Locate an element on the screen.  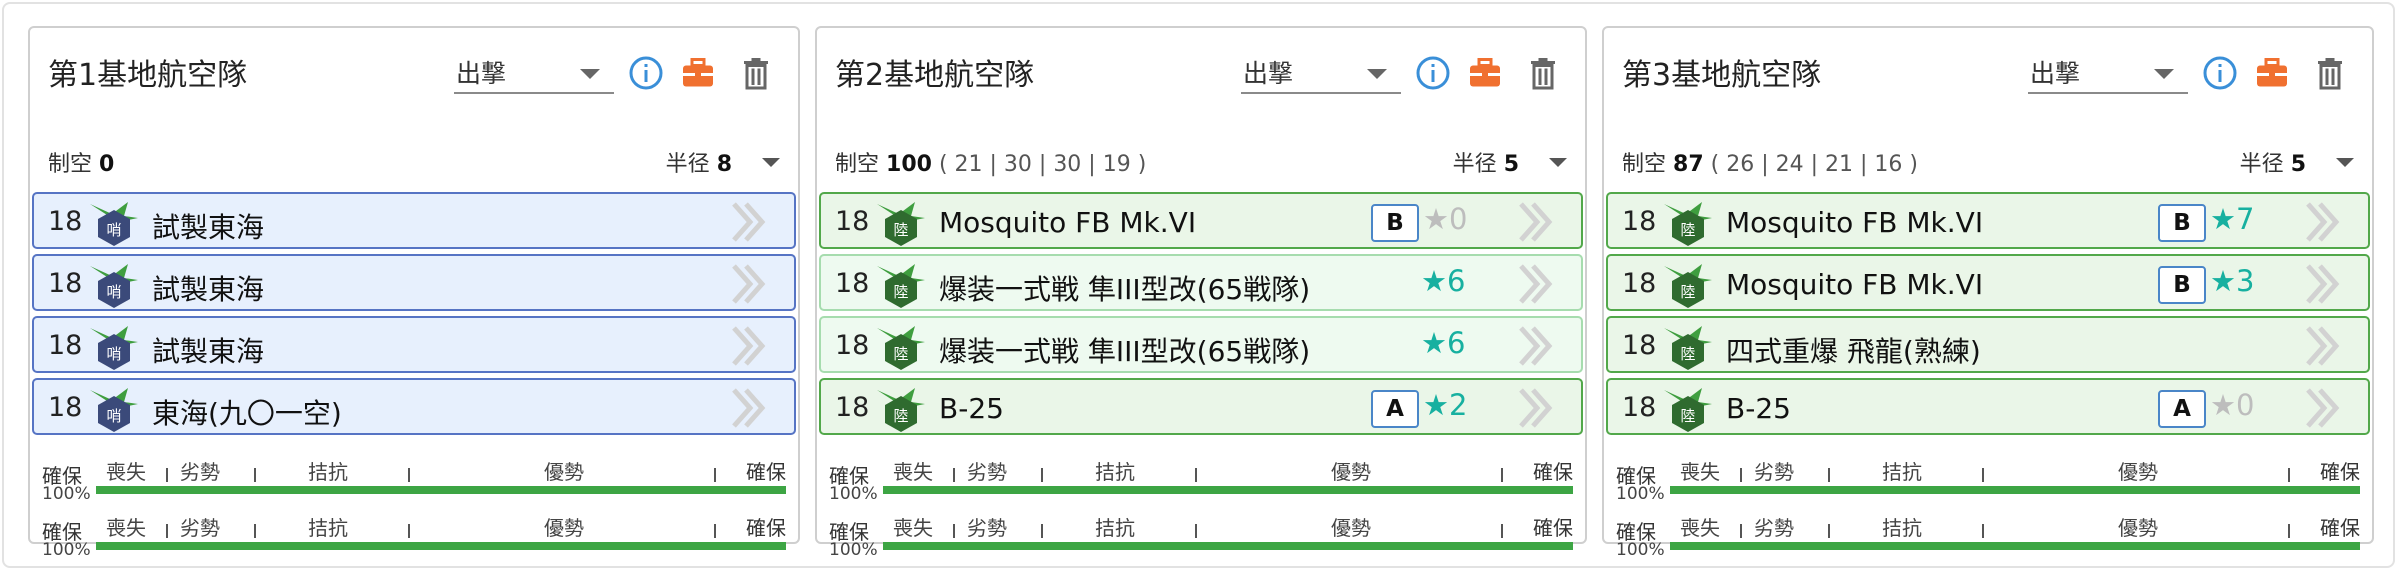
patrol-plane-icon: 哨 is located at coordinates (114, 224).